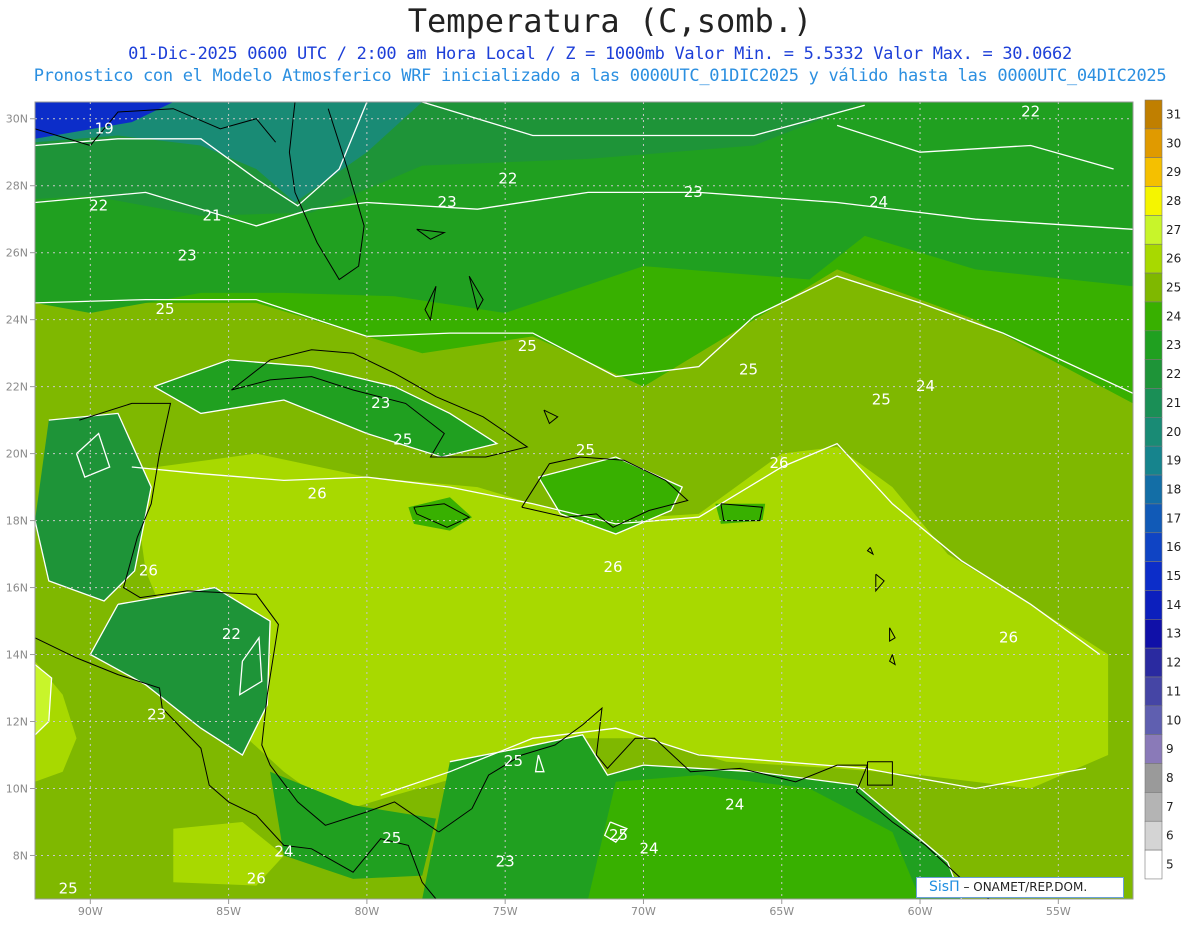  I want to click on colorbar-label-10: 10, so click(1173, 720).